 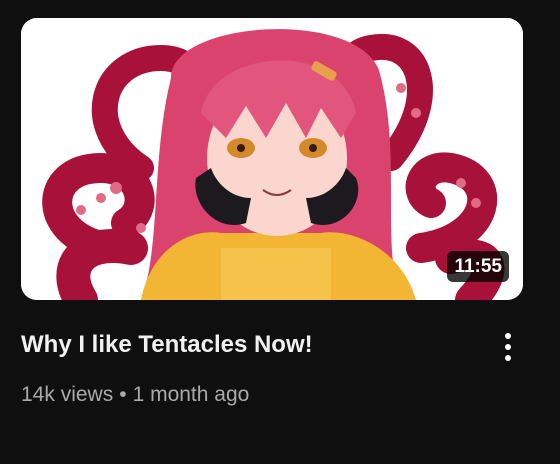 I want to click on upload-age: 1 month ago, so click(x=191, y=394).